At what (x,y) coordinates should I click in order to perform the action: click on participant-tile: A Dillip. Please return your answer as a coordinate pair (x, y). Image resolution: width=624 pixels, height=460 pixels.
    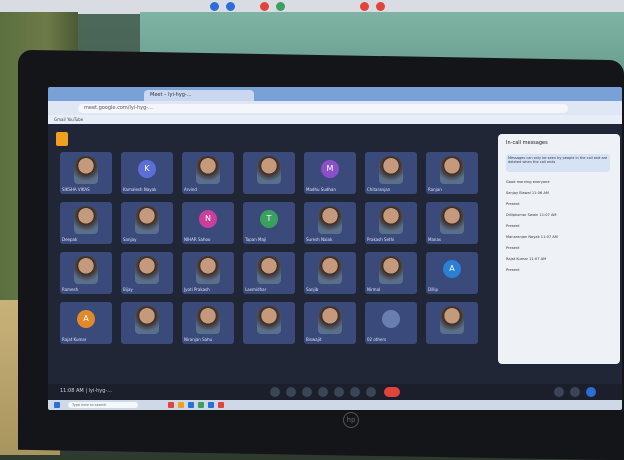
    Looking at the image, I should click on (452, 273).